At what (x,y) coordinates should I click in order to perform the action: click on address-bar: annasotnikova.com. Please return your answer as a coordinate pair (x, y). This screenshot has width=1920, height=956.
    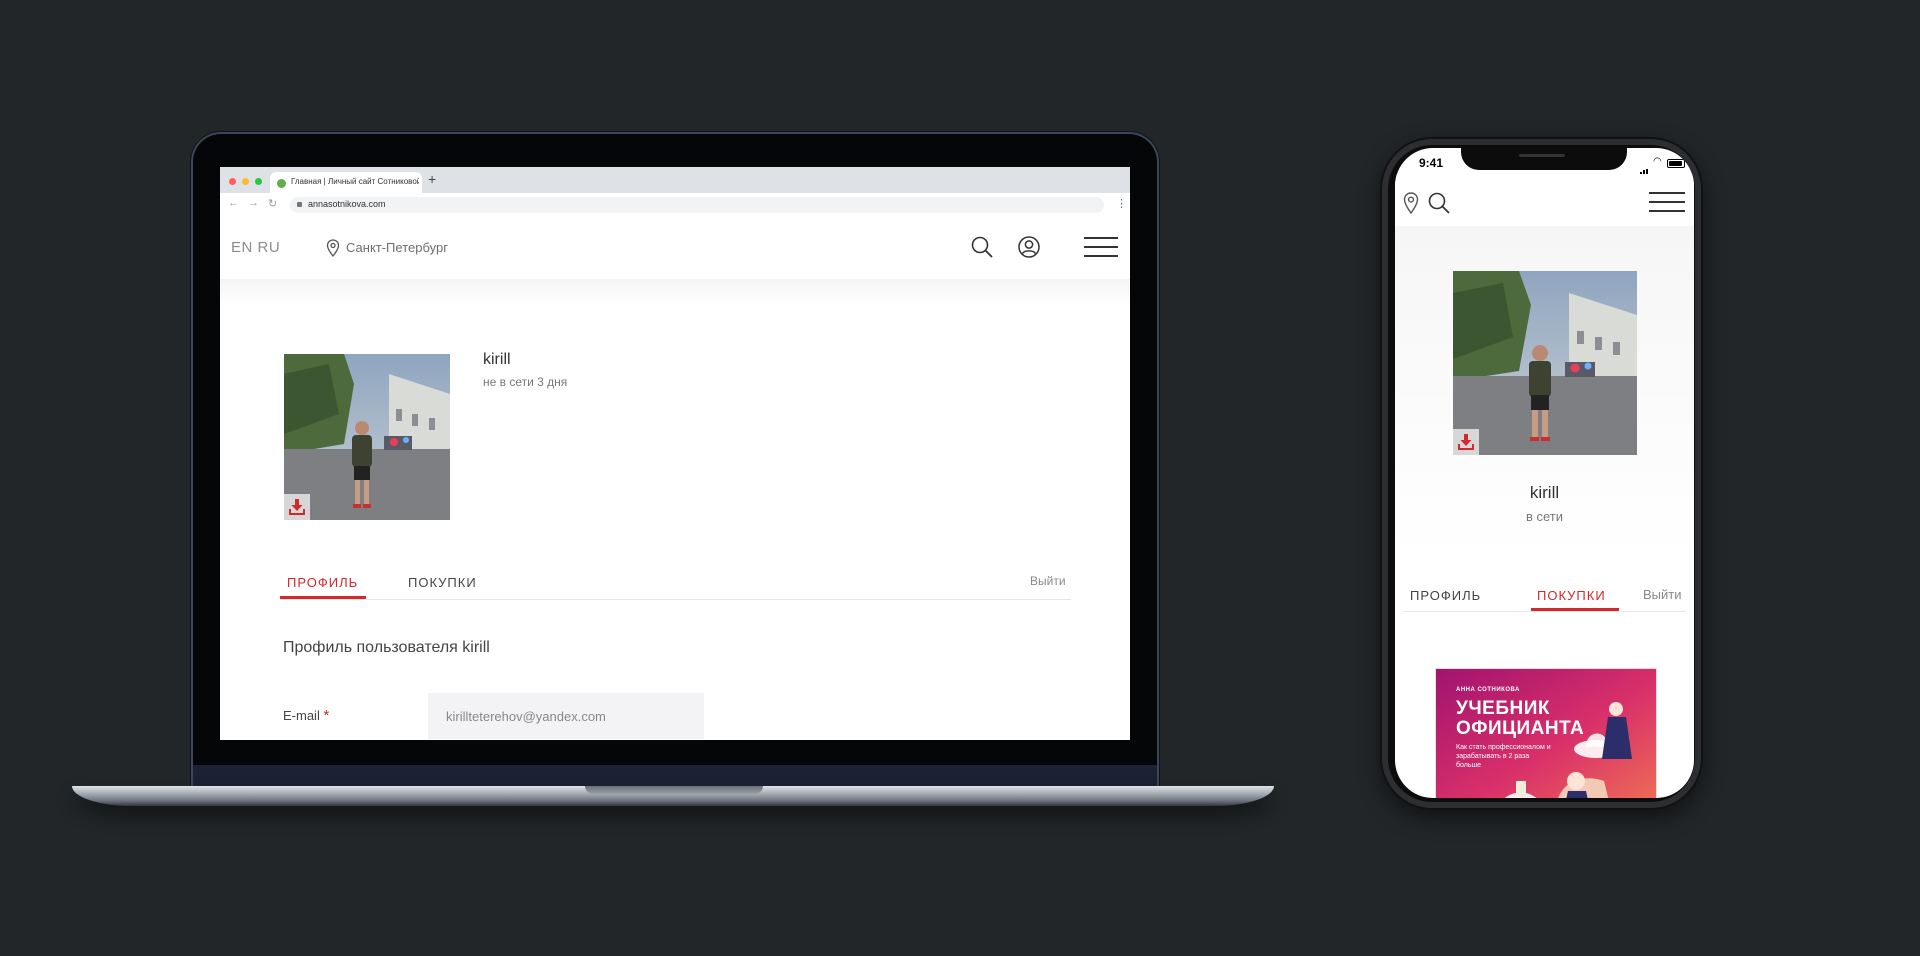
    Looking at the image, I should click on (697, 205).